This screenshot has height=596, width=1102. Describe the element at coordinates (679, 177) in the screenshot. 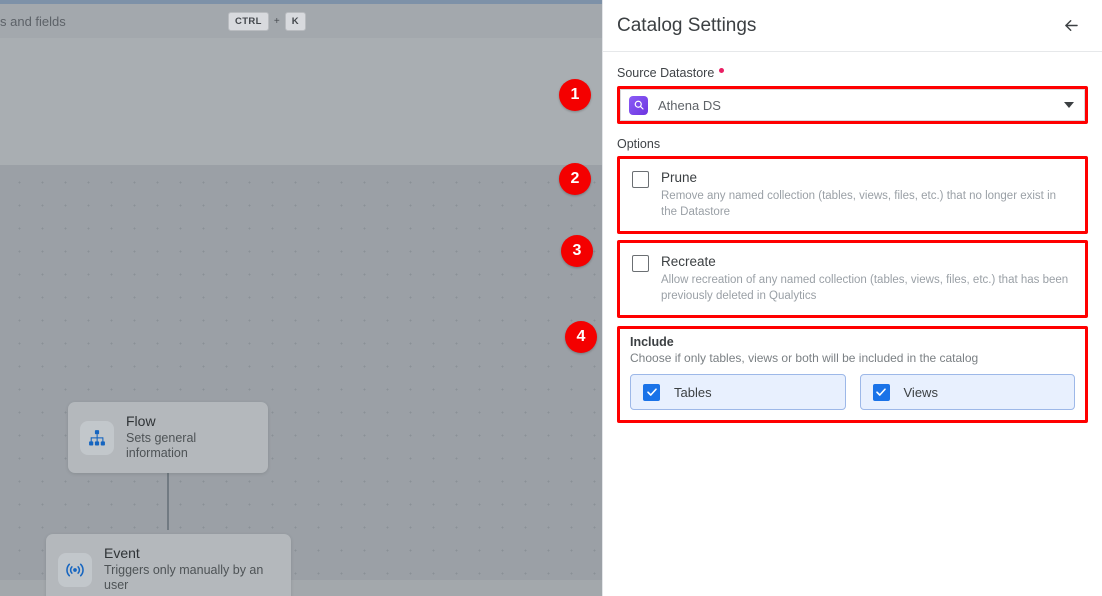

I see `option-title: Prune` at that location.